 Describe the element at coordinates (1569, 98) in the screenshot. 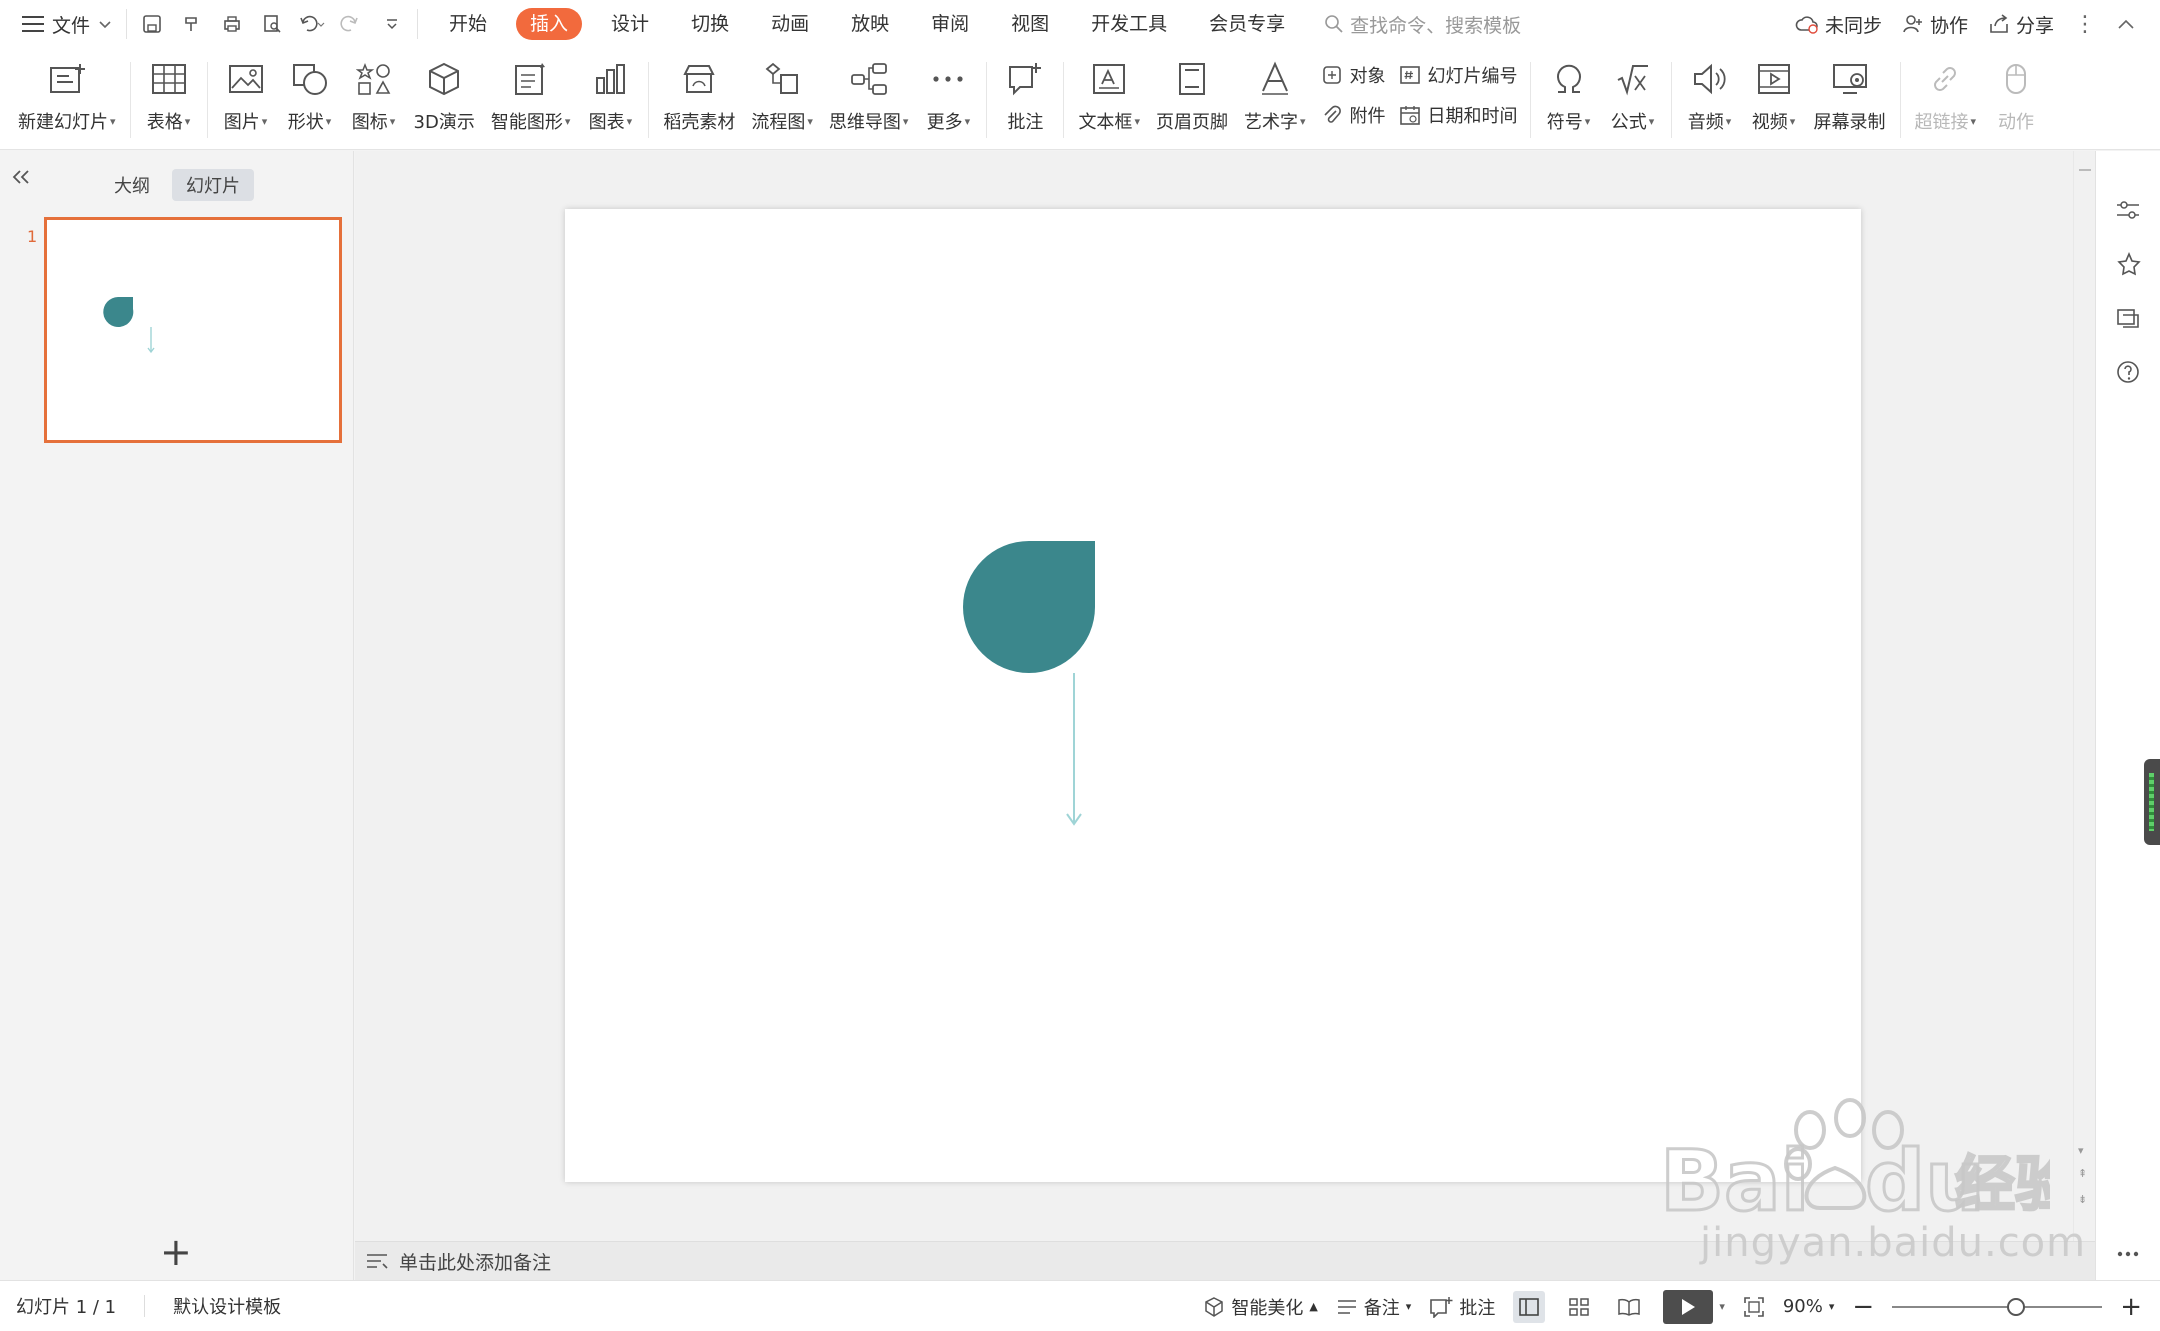

I see `symbol-button: 符号 ▾` at that location.